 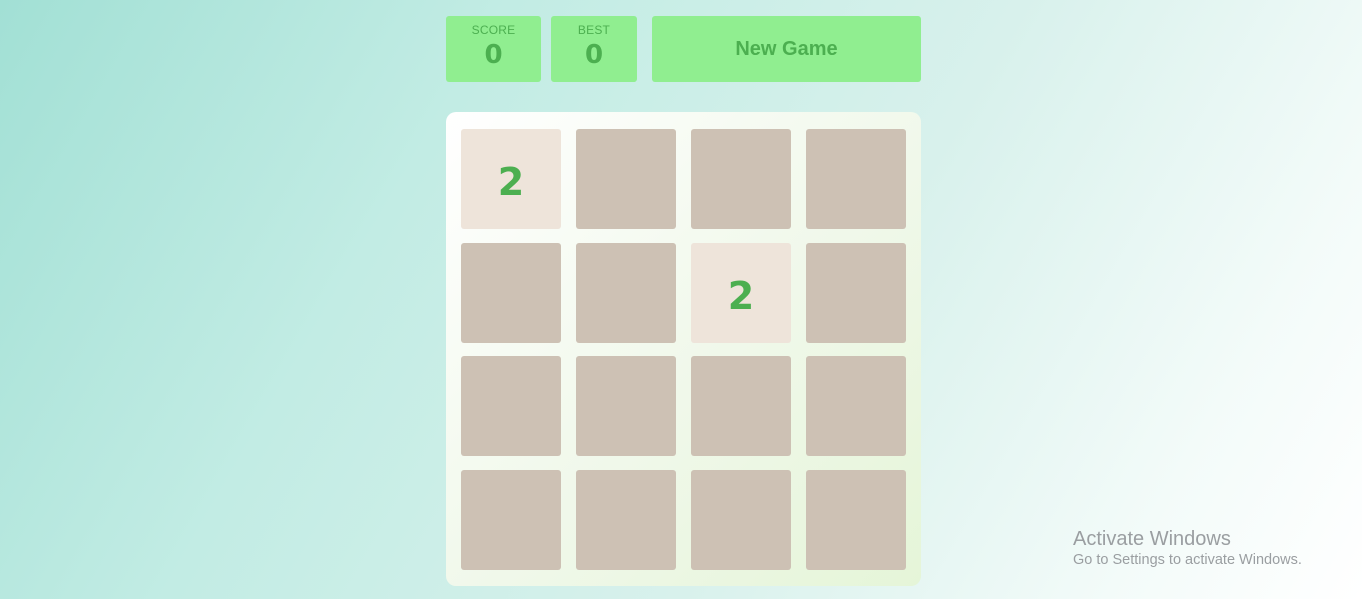 What do you see at coordinates (493, 55) in the screenshot?
I see `score-value: 0` at bounding box center [493, 55].